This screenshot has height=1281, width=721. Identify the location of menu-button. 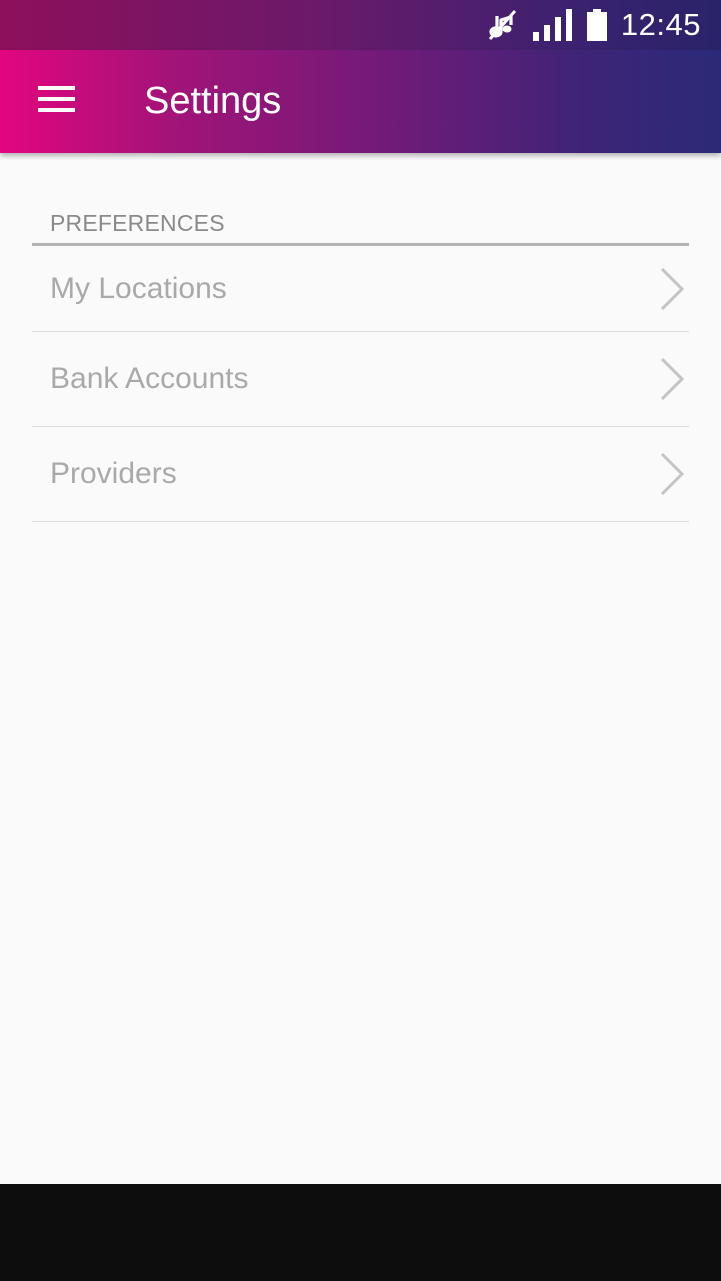
(56, 102).